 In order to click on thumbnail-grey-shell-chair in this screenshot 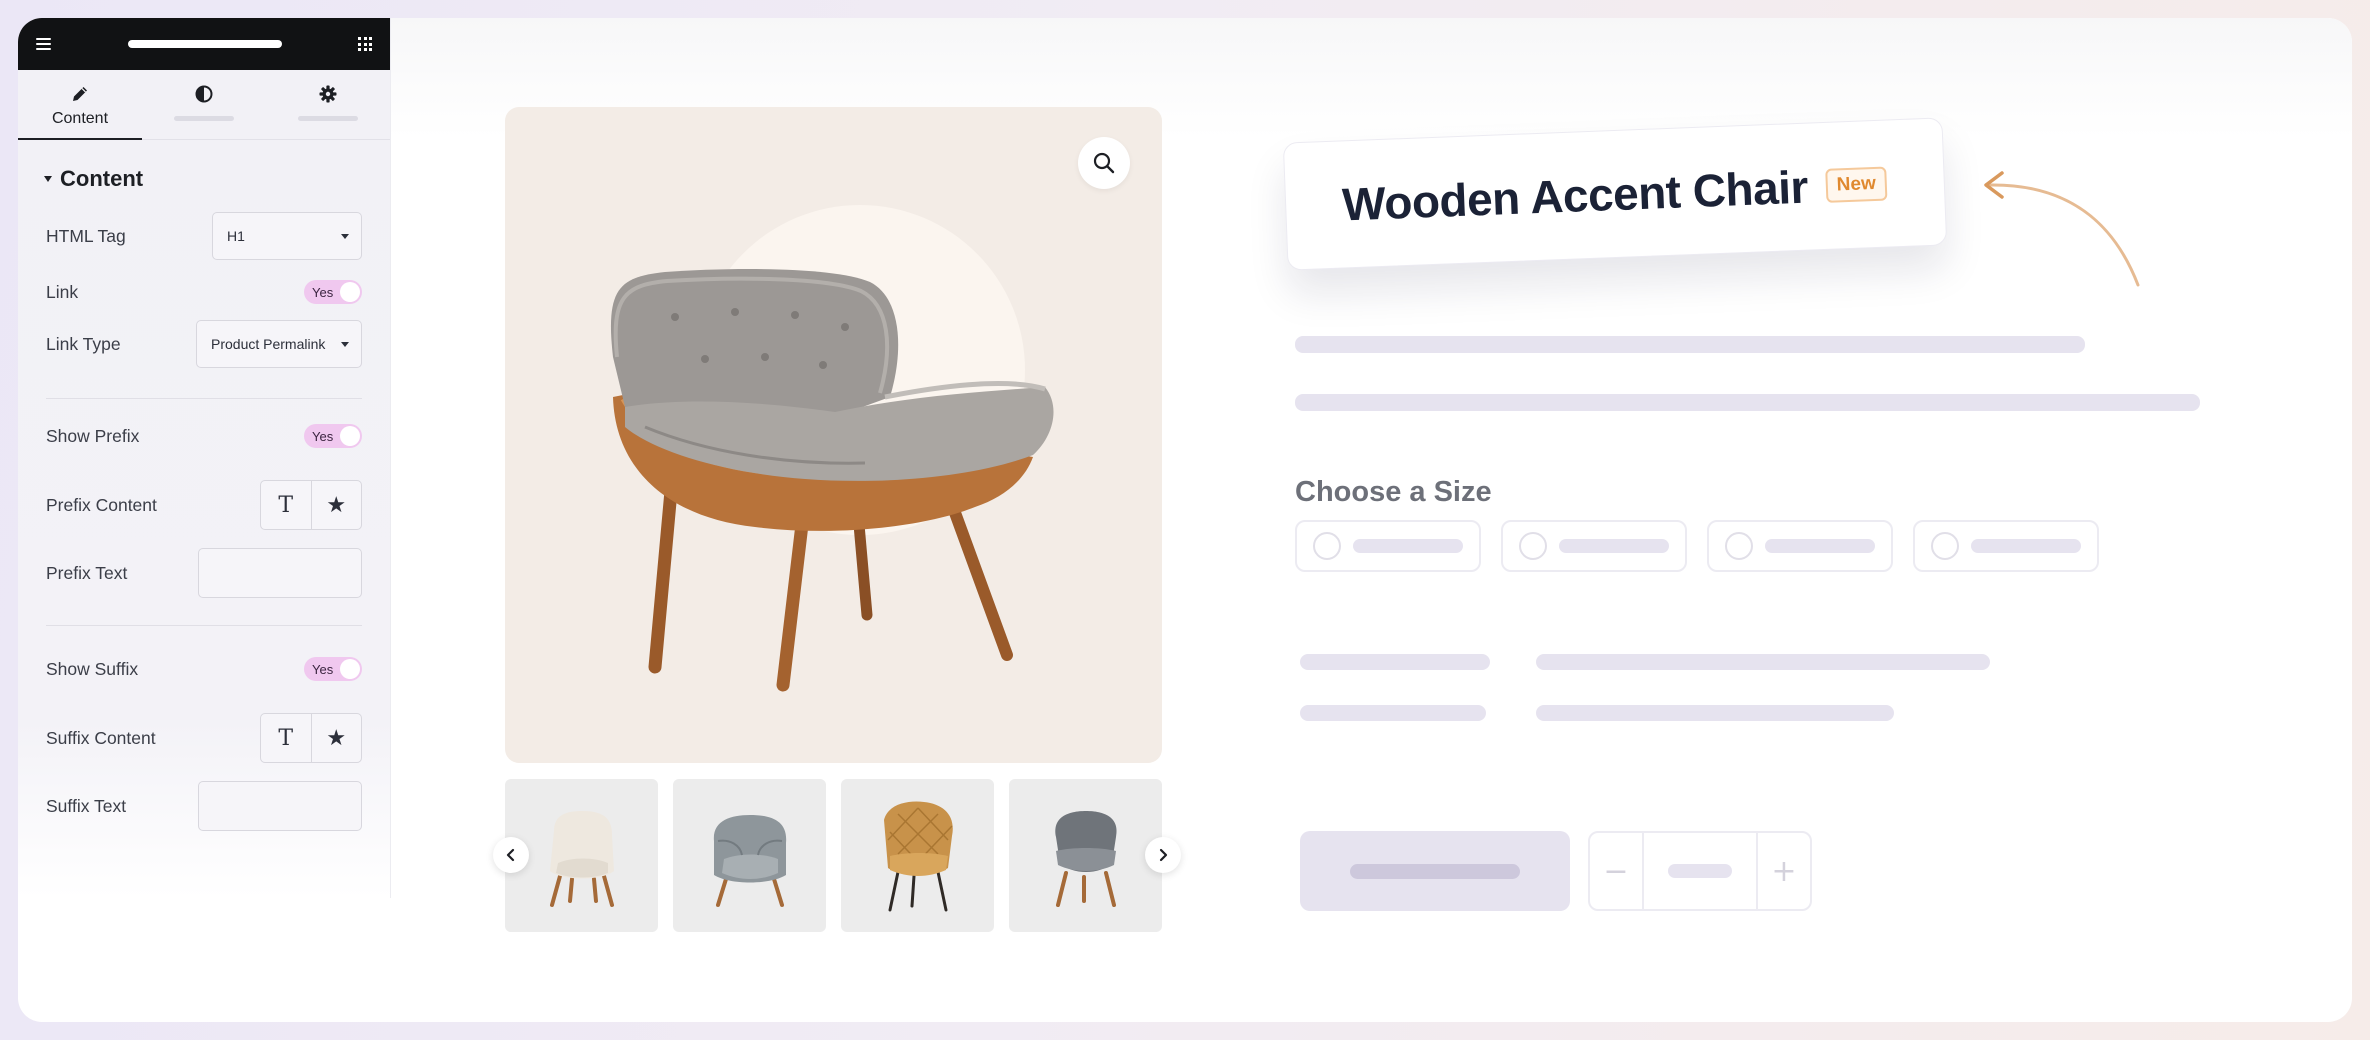, I will do `click(1085, 855)`.